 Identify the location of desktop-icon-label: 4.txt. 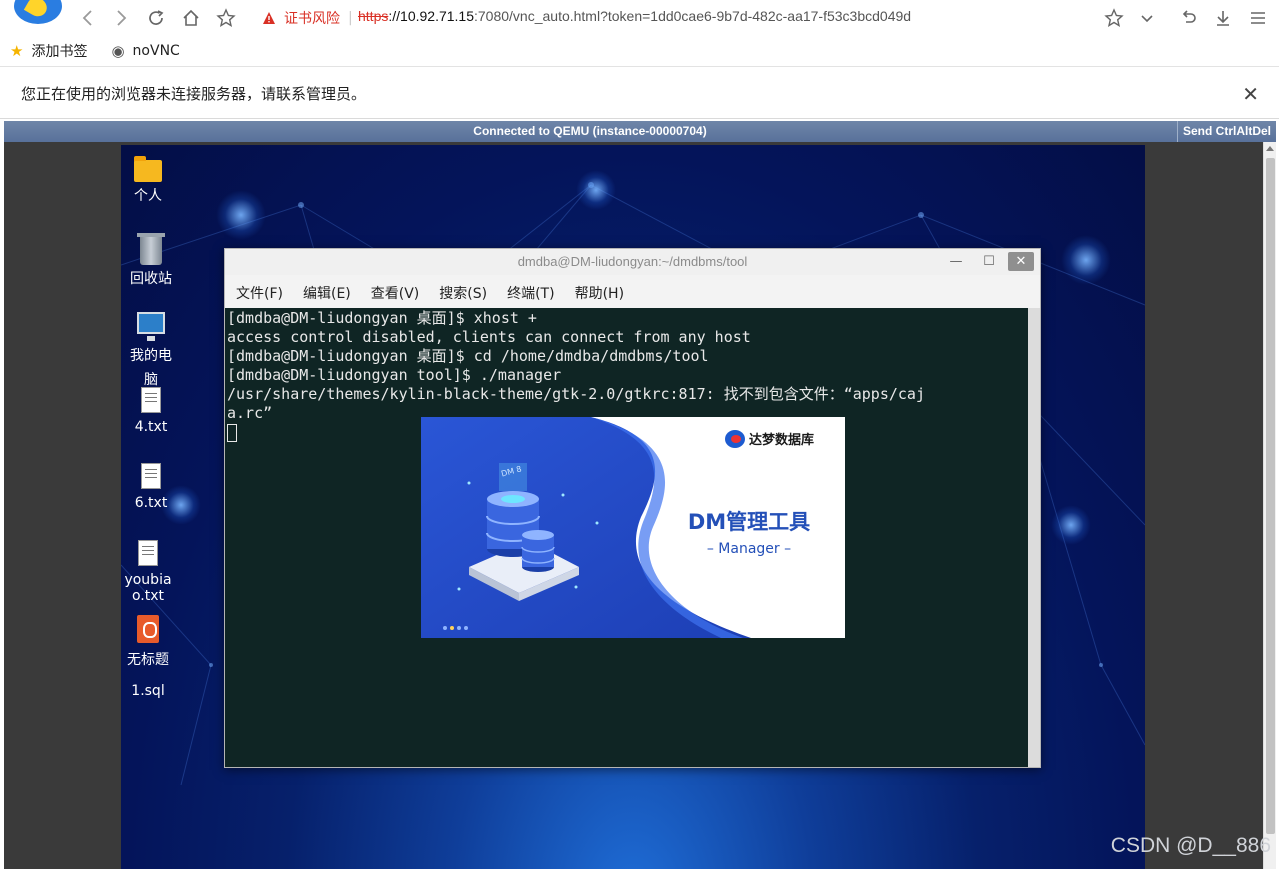
(151, 427).